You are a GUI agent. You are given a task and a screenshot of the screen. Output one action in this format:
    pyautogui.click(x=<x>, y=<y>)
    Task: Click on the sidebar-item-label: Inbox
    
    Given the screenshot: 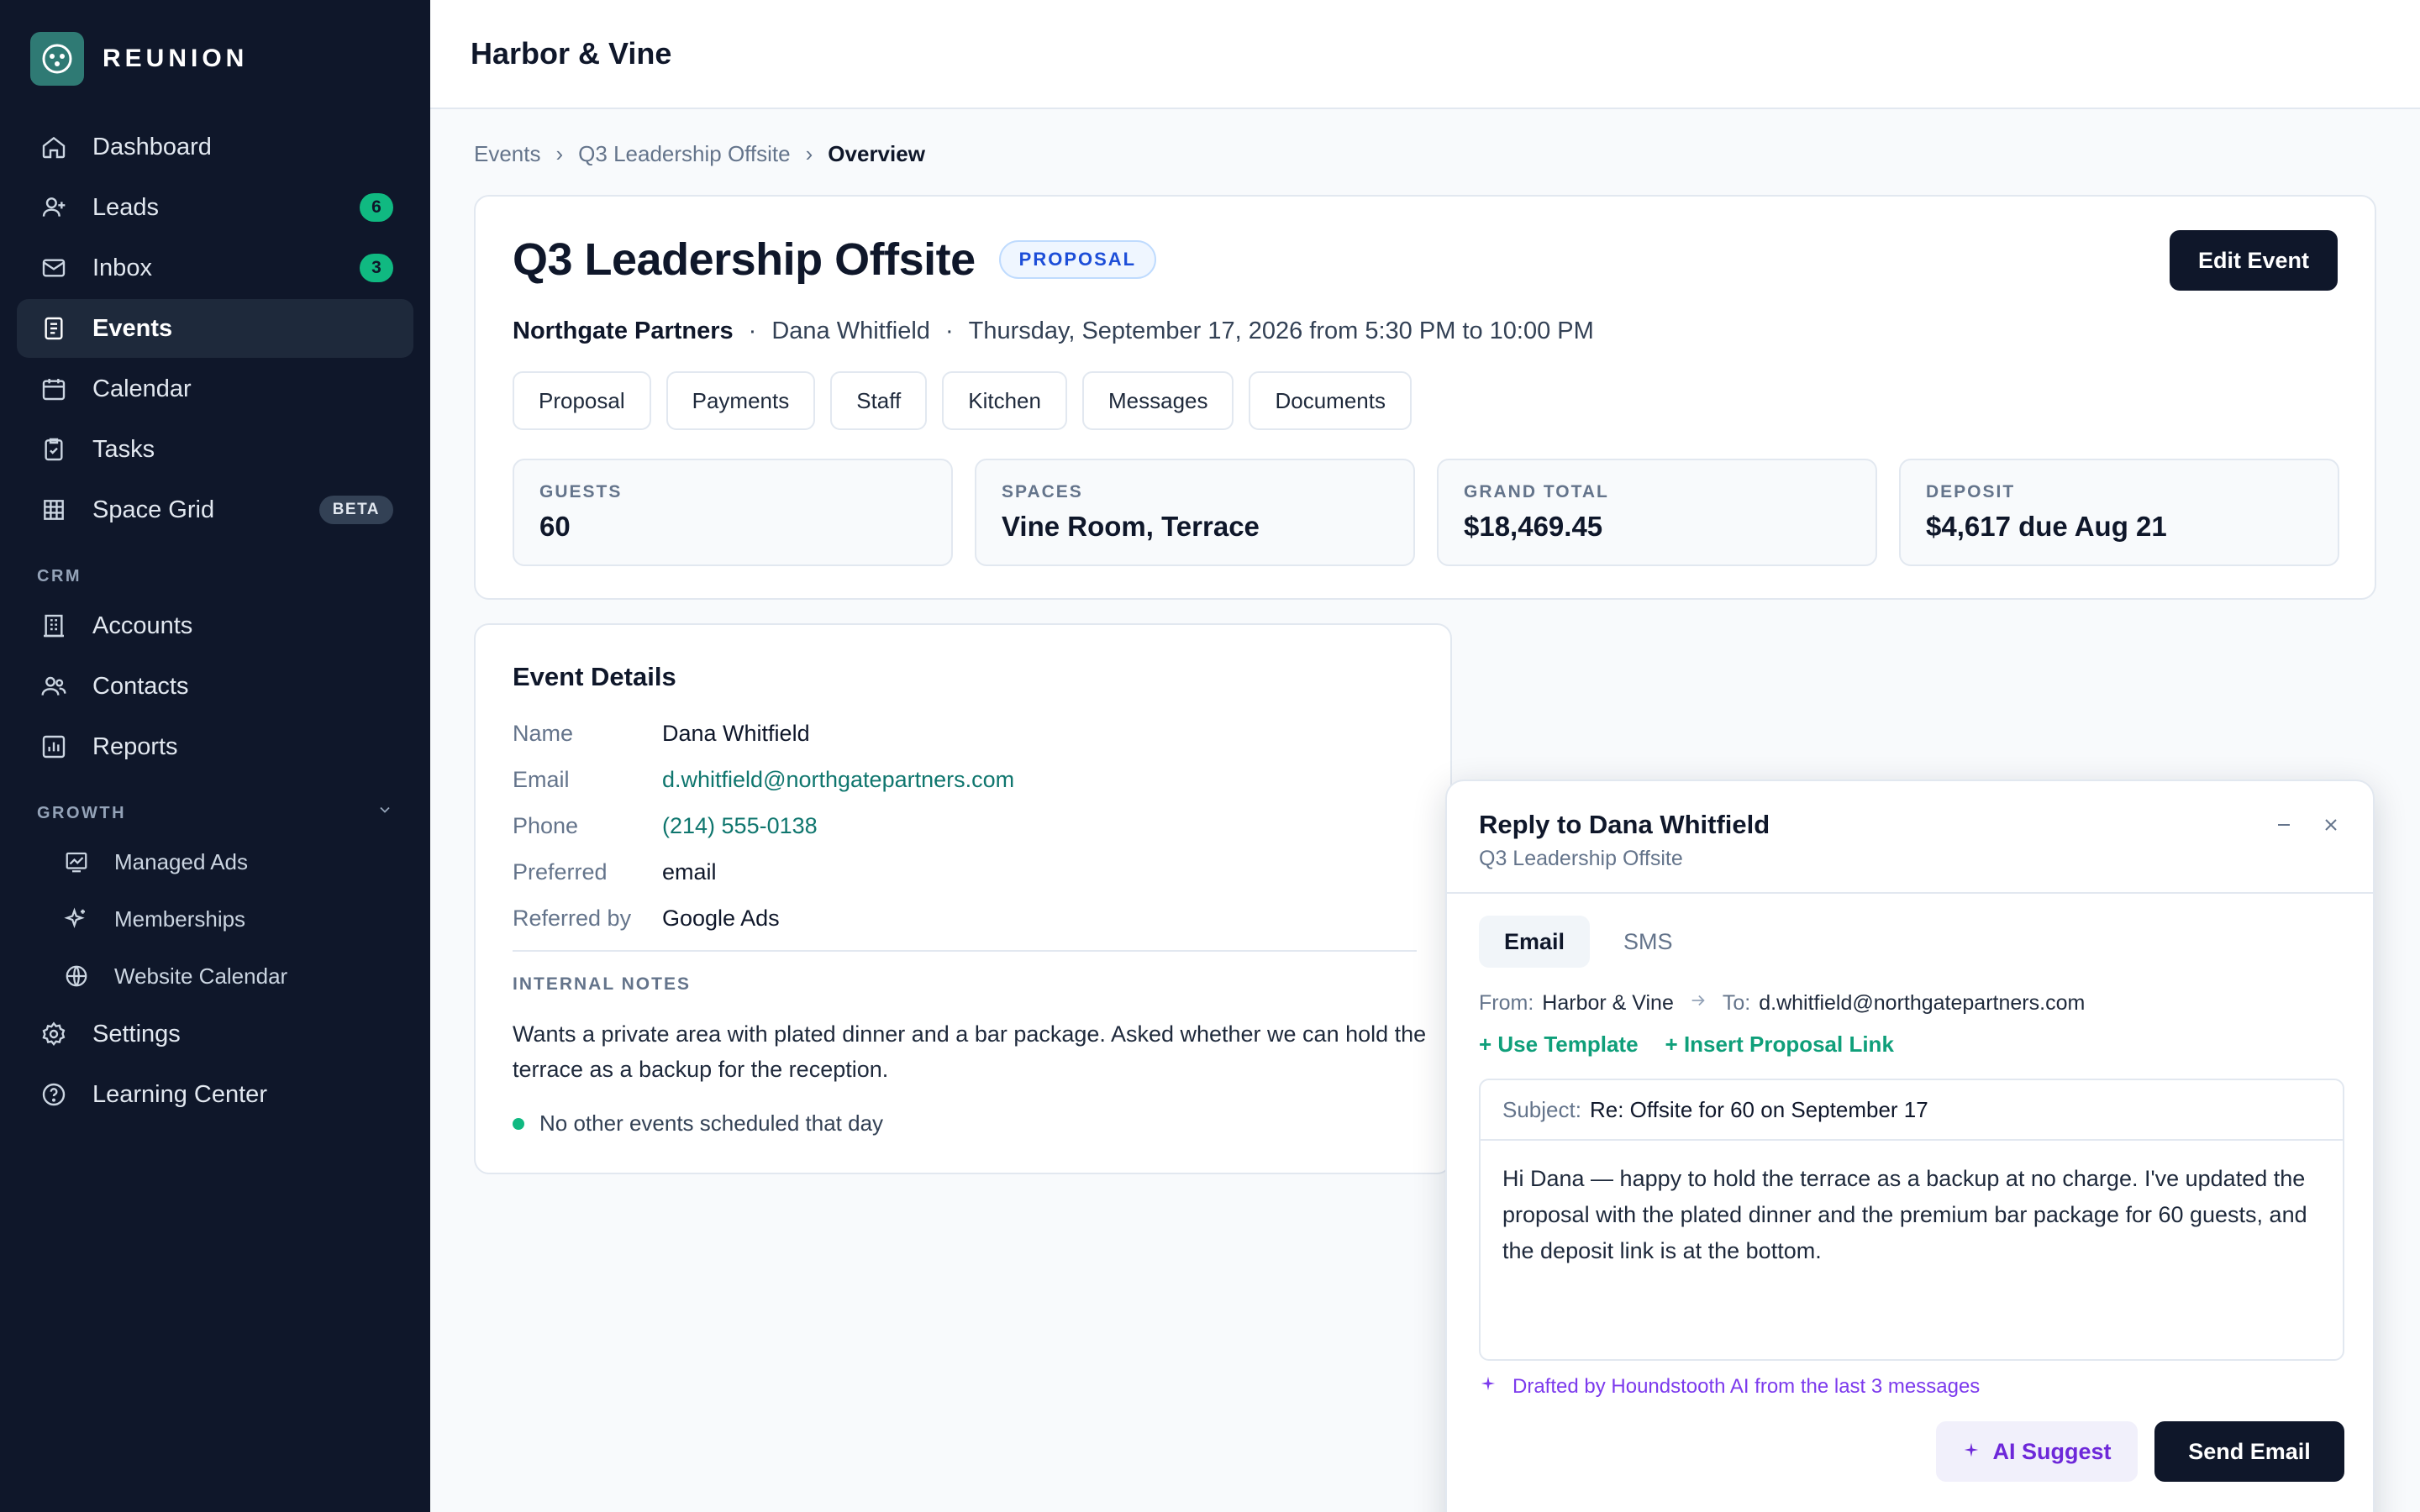 What is the action you would take?
    pyautogui.click(x=122, y=267)
    